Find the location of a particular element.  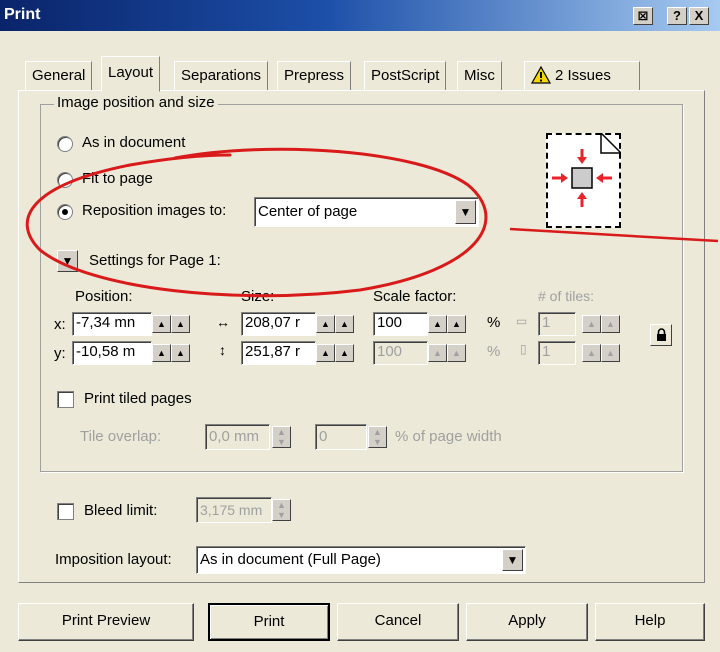

window-title: Print is located at coordinates (22, 14).